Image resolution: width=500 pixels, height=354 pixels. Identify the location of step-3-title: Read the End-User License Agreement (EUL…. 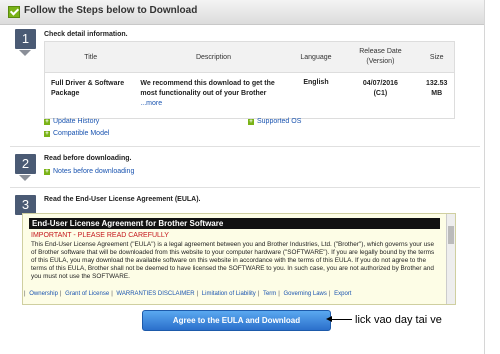
(122, 199).